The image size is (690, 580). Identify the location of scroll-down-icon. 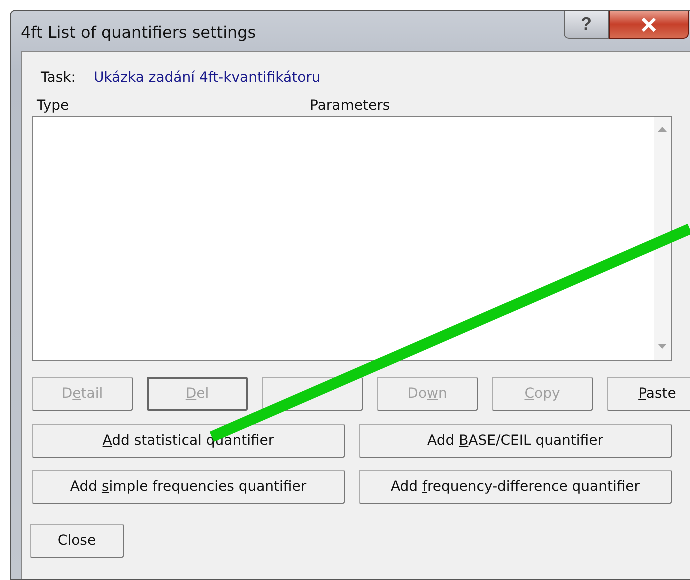
(662, 347).